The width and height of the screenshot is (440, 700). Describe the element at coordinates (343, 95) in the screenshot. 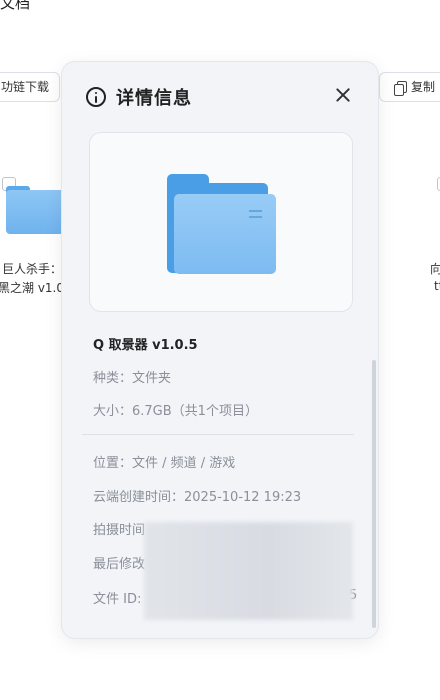

I see `close-icon` at that location.